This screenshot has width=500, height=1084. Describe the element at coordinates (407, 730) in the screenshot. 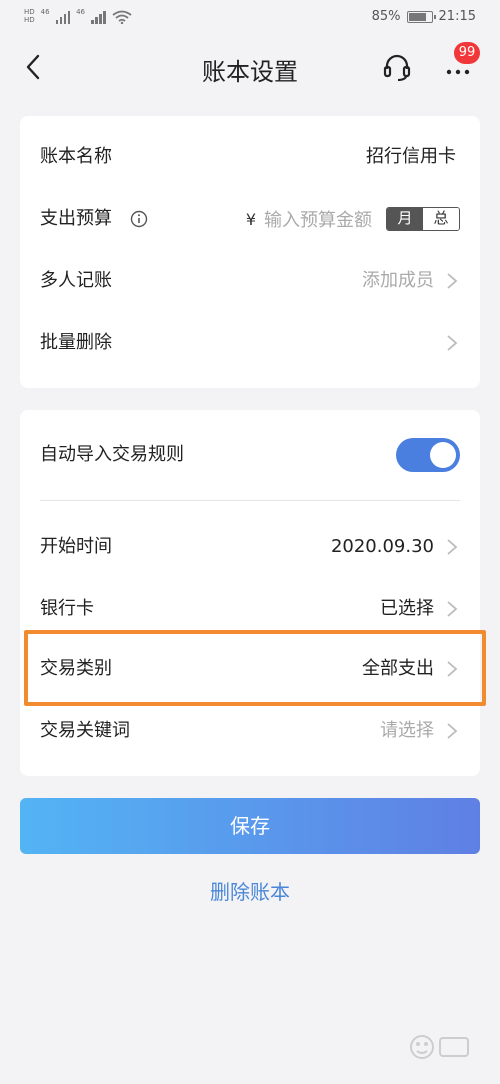

I see `keyword-value: 请选择` at that location.